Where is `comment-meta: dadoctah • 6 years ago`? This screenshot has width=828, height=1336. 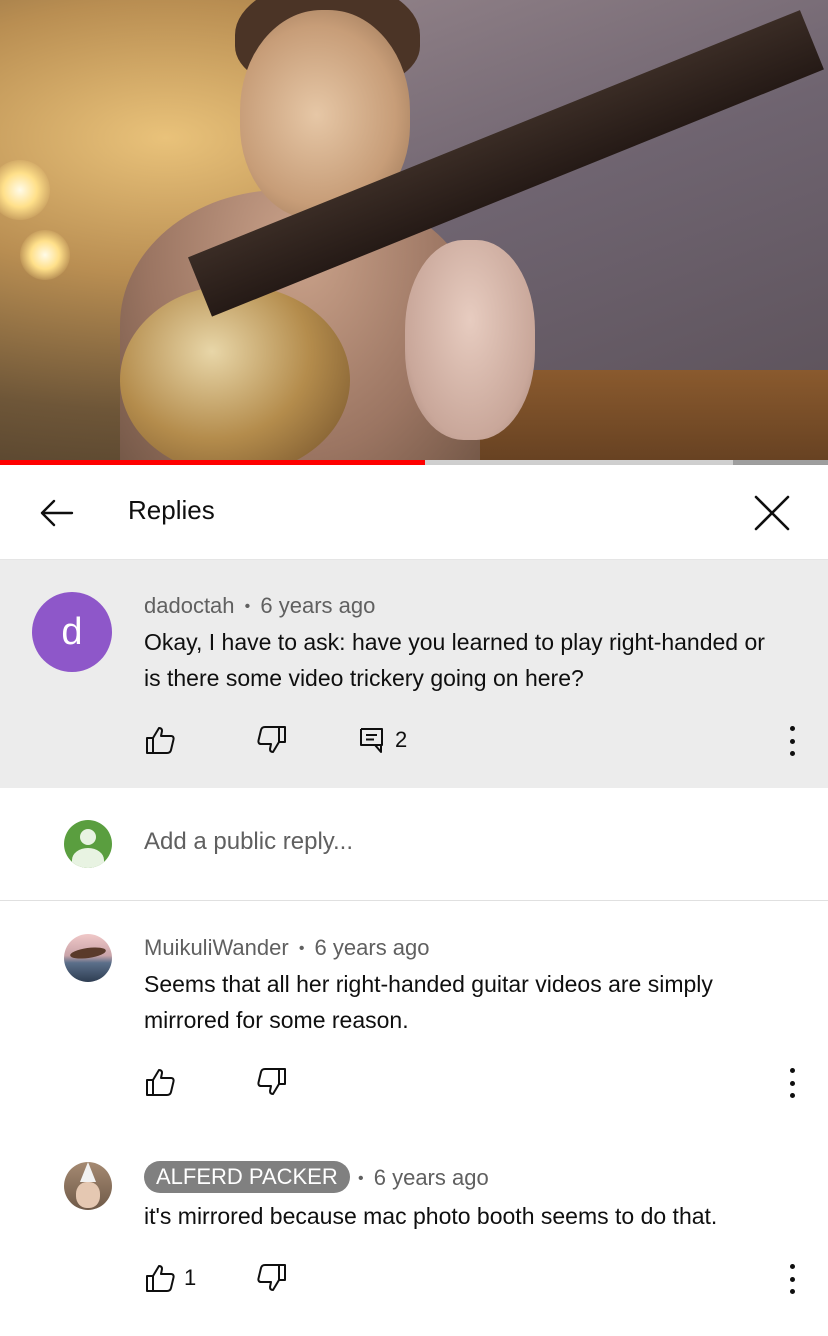
comment-meta: dadoctah • 6 years ago is located at coordinates (259, 606).